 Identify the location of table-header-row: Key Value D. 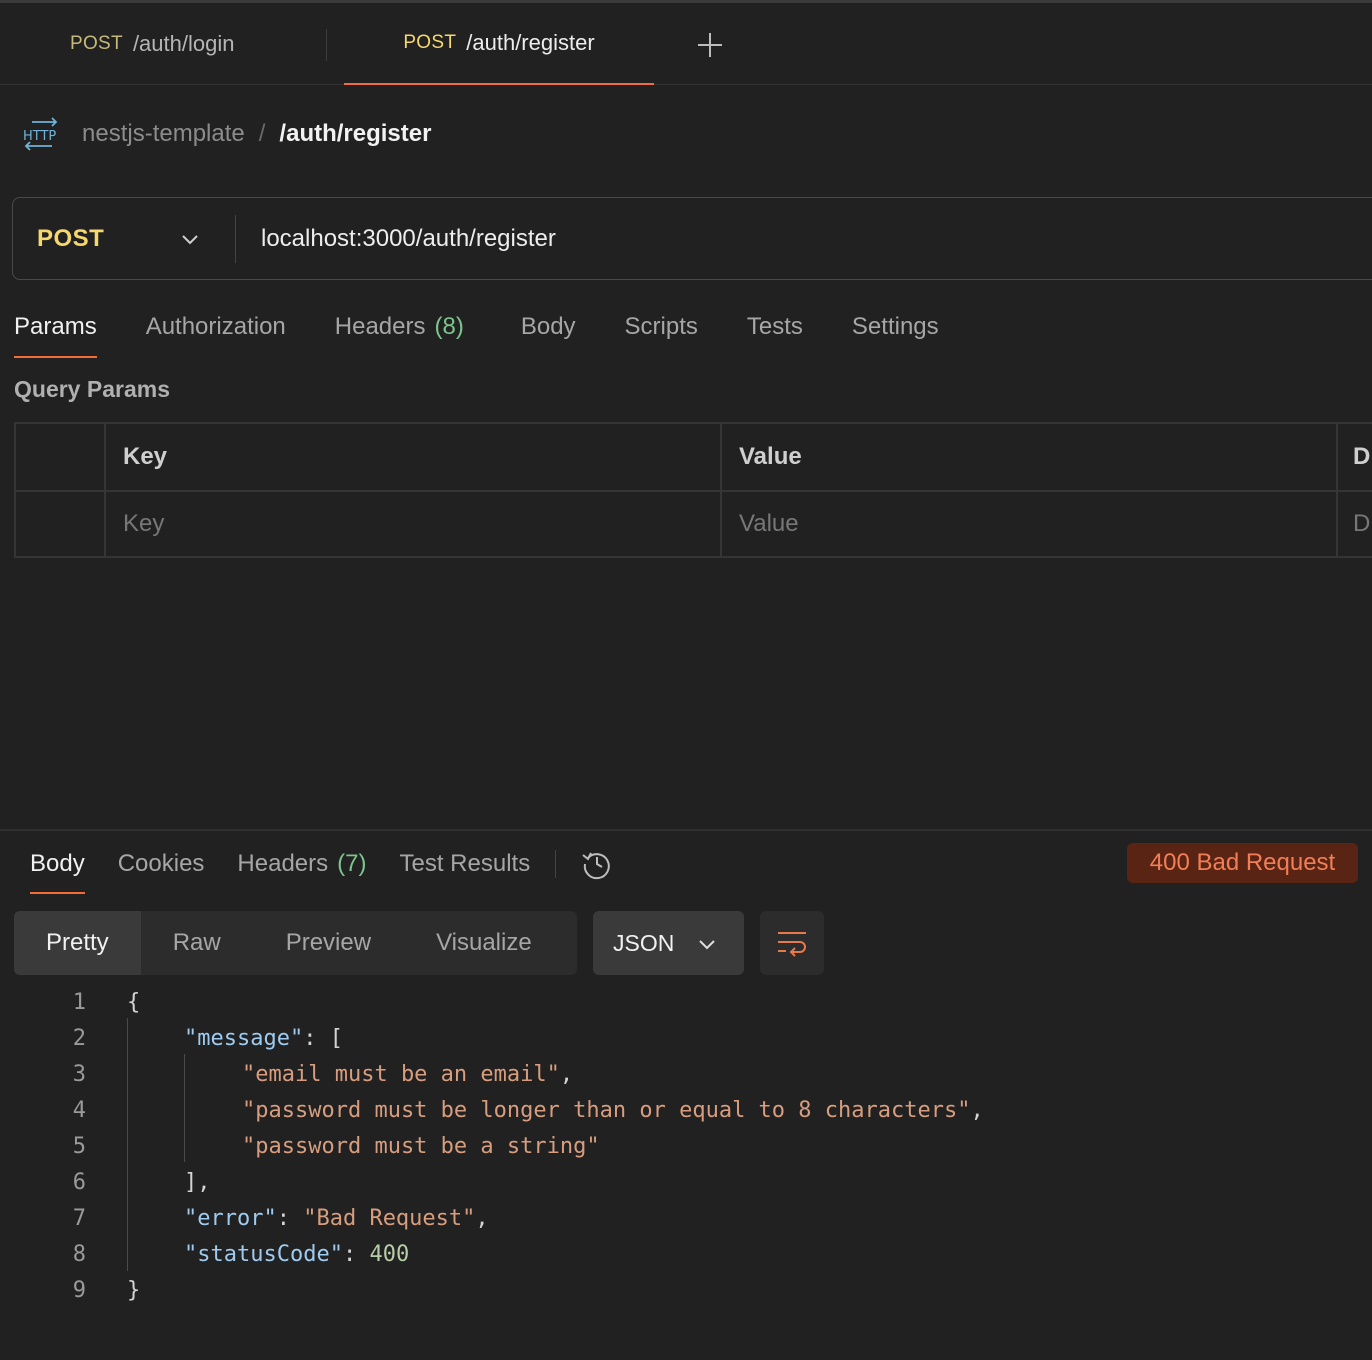
(694, 457).